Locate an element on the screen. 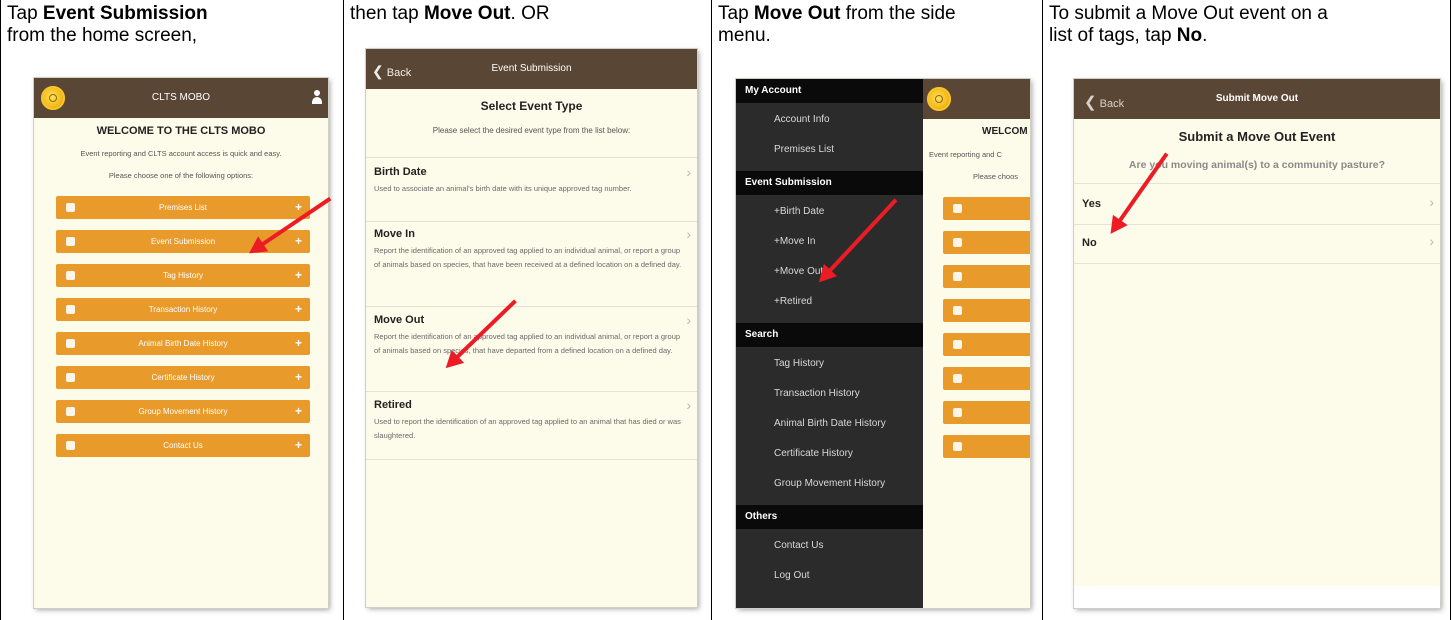  button-label: Animal Birth Date History is located at coordinates (183, 343).